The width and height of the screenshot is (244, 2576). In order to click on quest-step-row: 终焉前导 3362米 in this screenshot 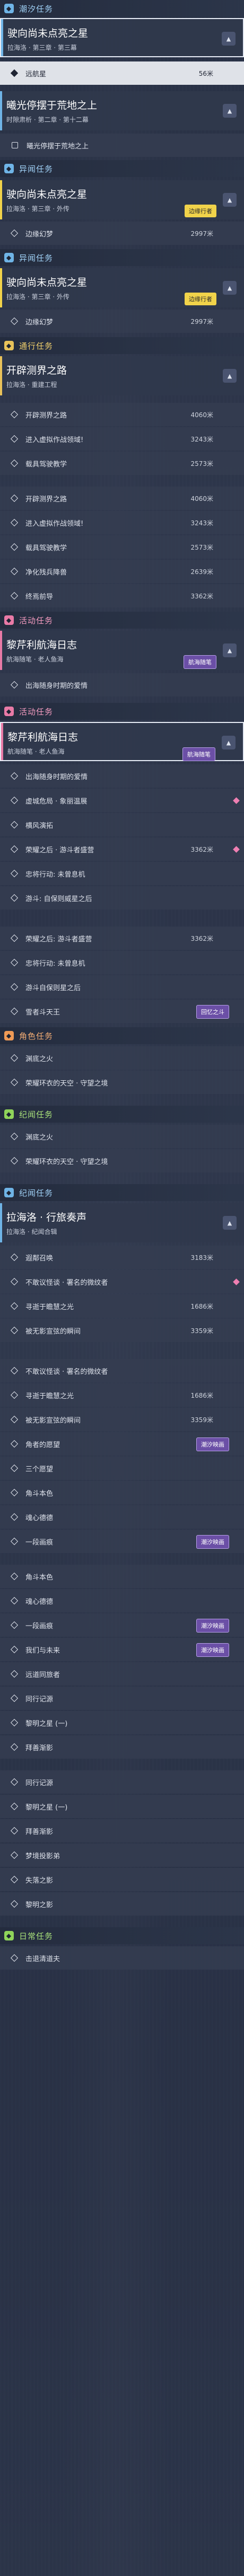, I will do `click(122, 595)`.